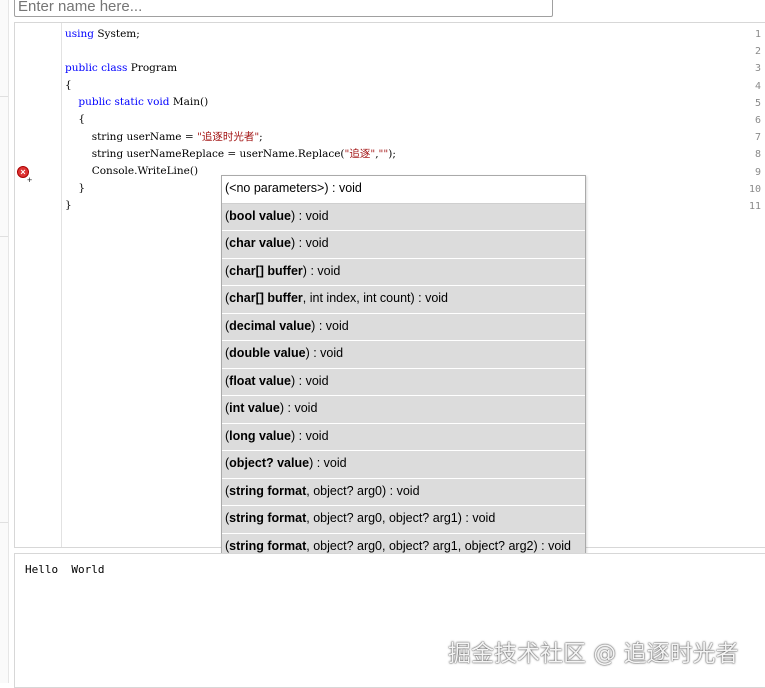  What do you see at coordinates (260, 380) in the screenshot?
I see `parameter-name: float value` at bounding box center [260, 380].